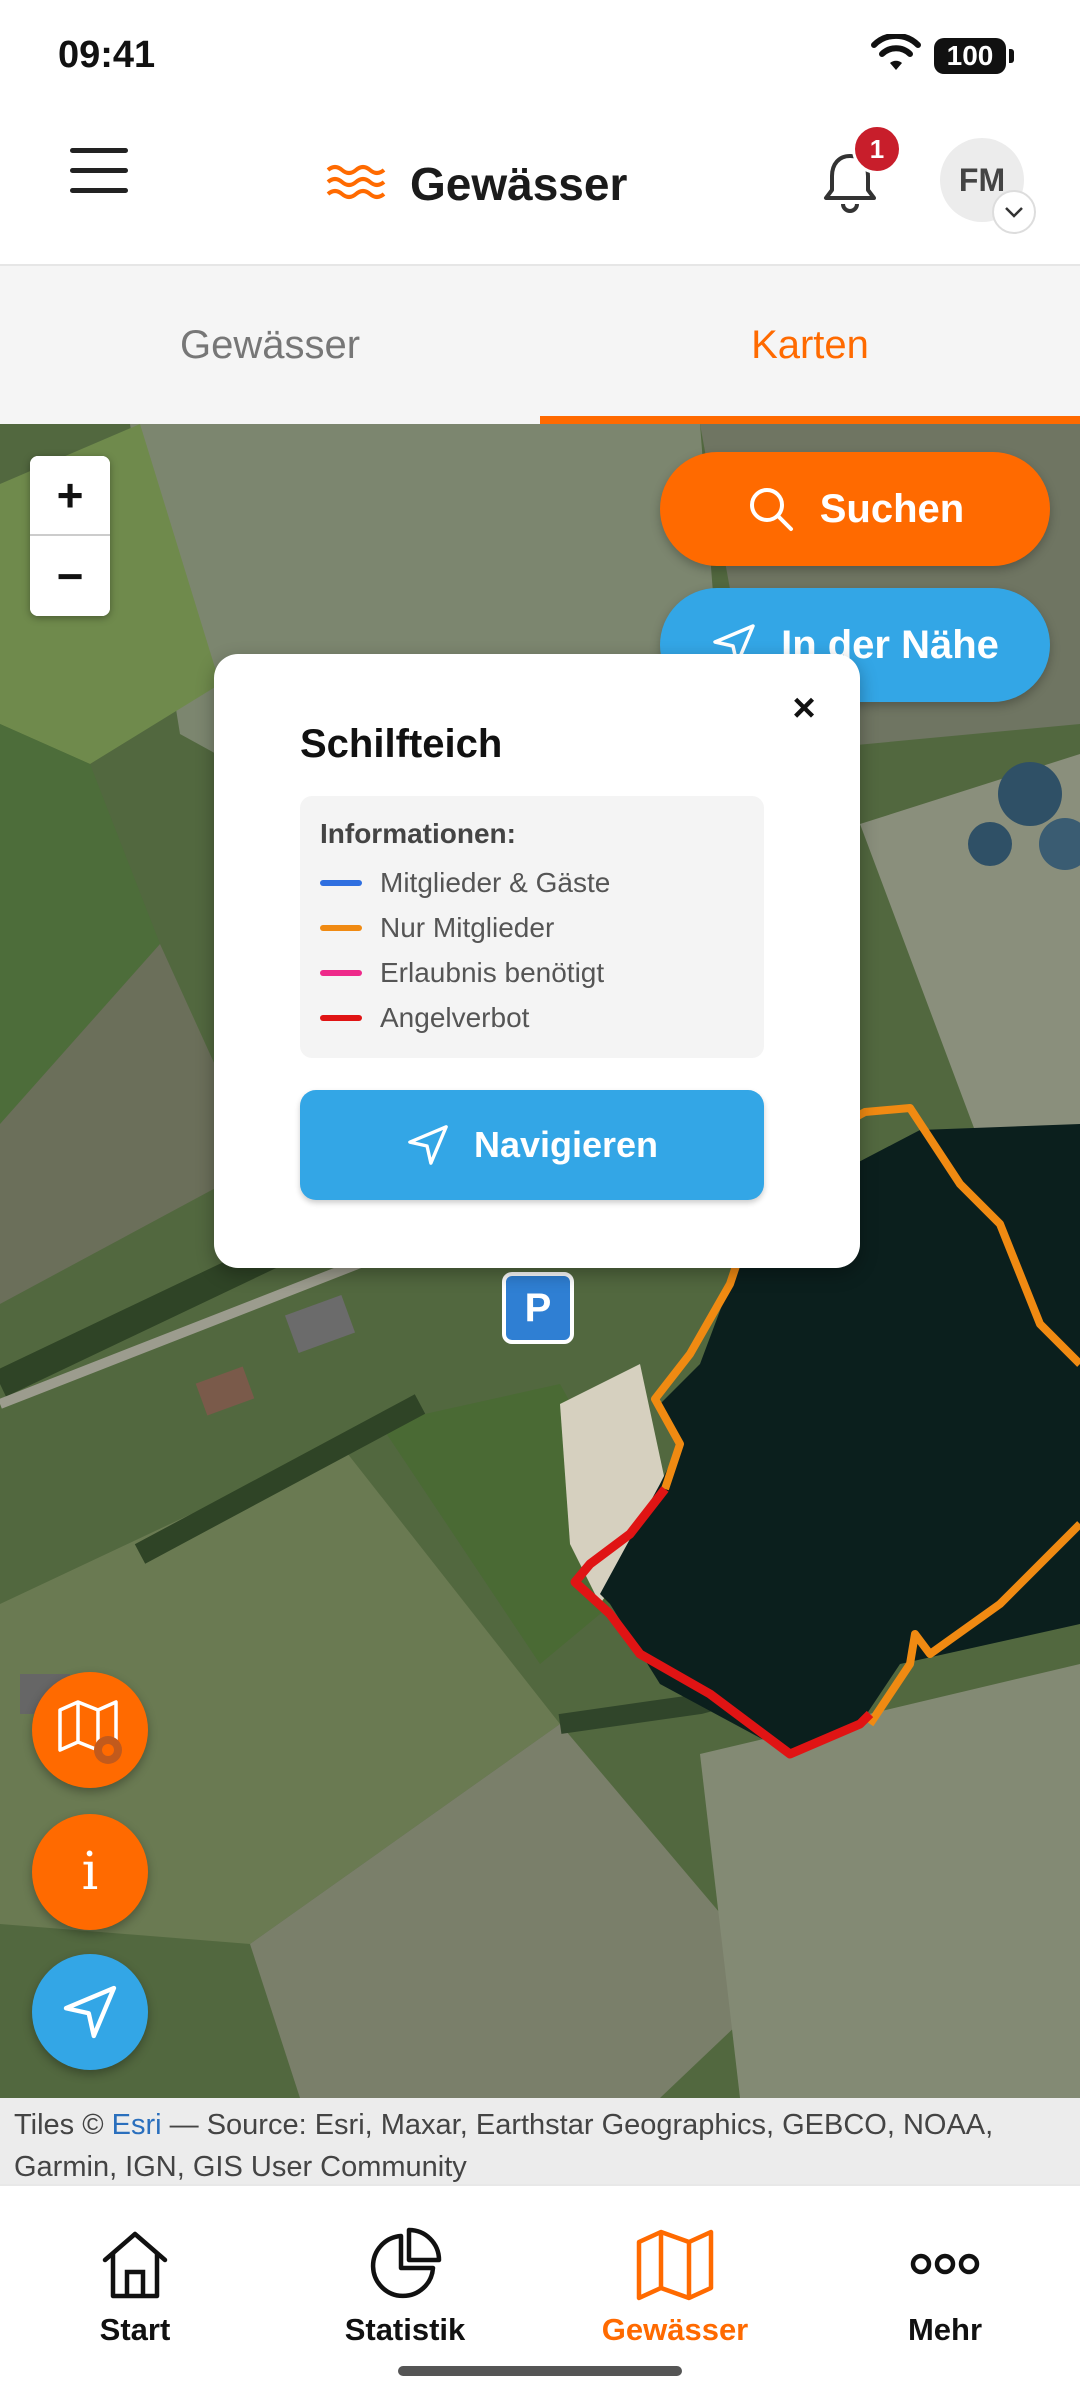 The width and height of the screenshot is (1080, 2400). Describe the element at coordinates (100, 170) in the screenshot. I see `menu-icon` at that location.